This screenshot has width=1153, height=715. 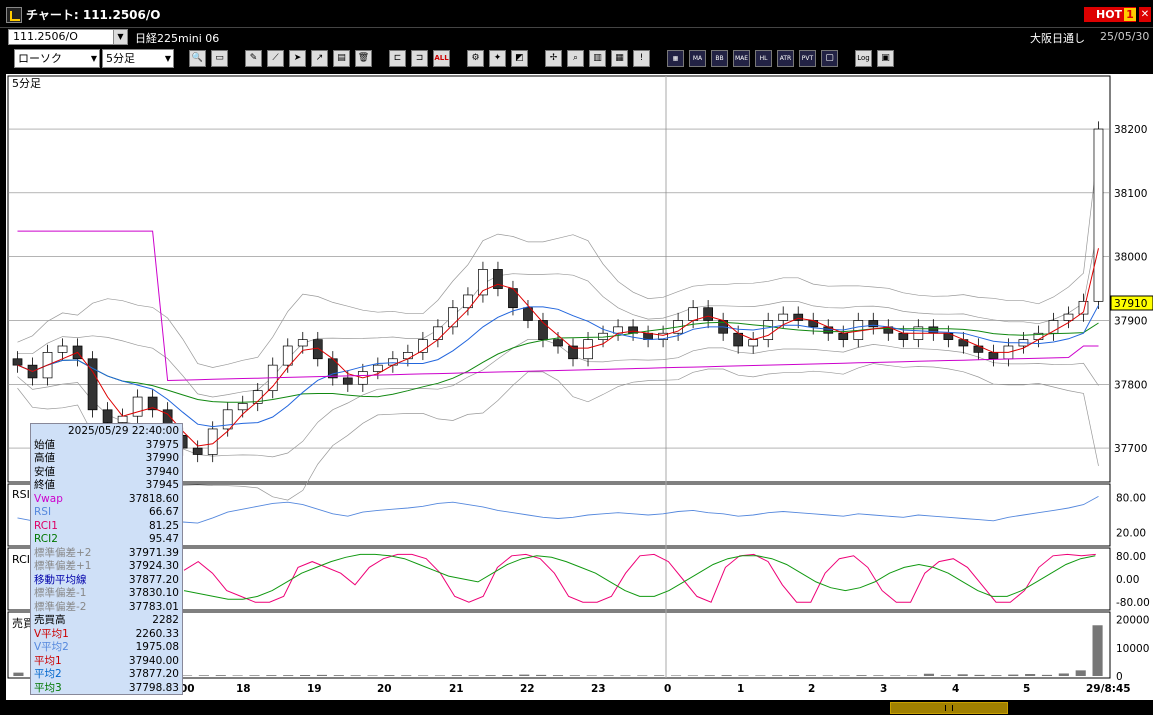 What do you see at coordinates (138, 58) in the screenshot?
I see `interval-select: 5分足 ▼` at bounding box center [138, 58].